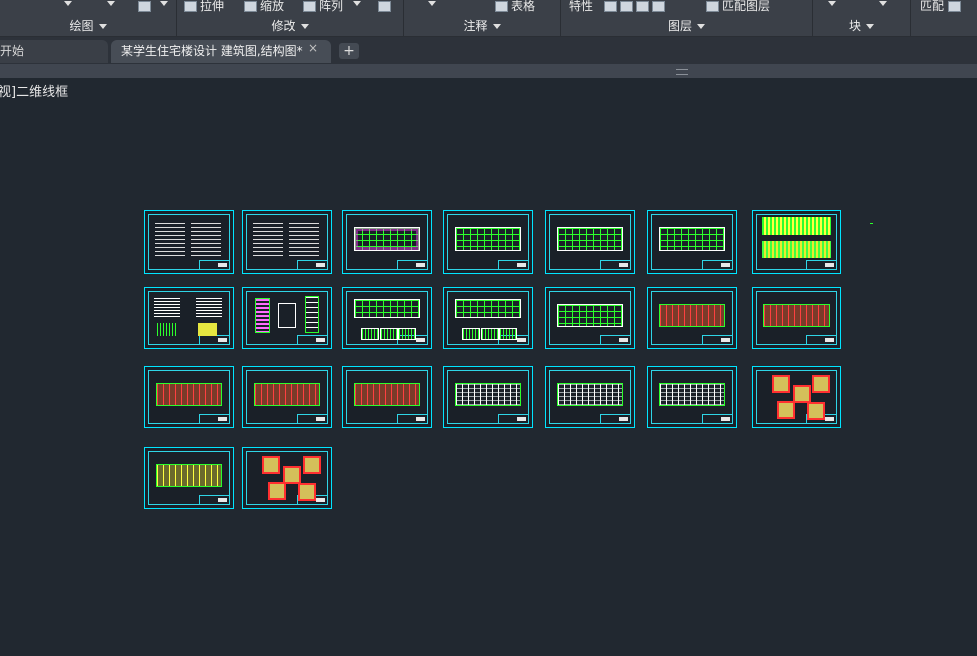  I want to click on stretch-icon, so click(190, 6).